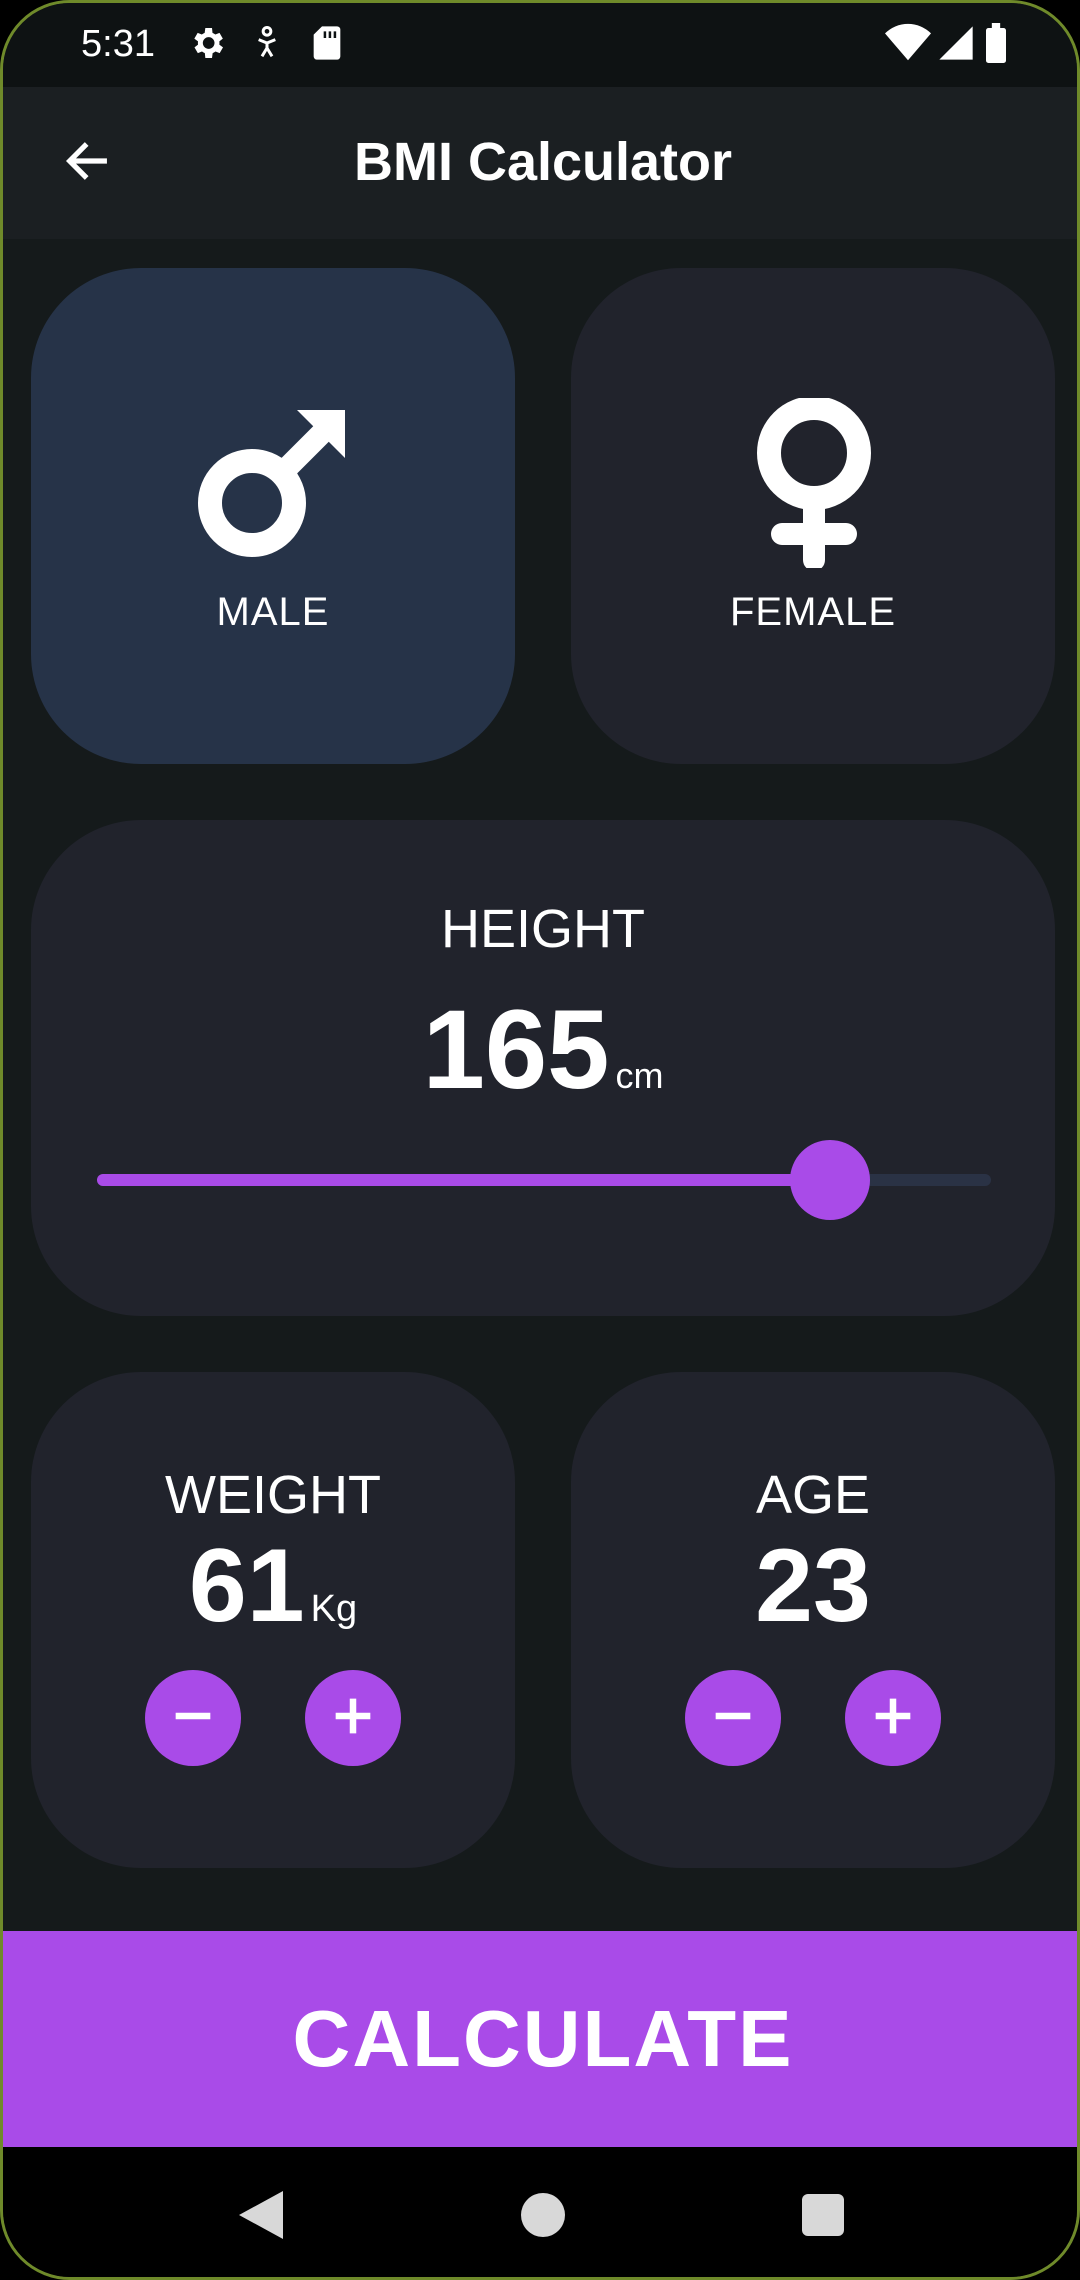  I want to click on age-value-row: 23, so click(813, 1586).